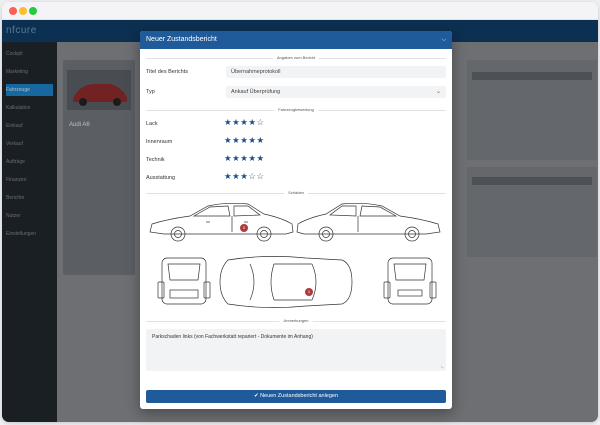 Image resolution: width=600 pixels, height=425 pixels. I want to click on rating-label: Innenraum, so click(159, 142).